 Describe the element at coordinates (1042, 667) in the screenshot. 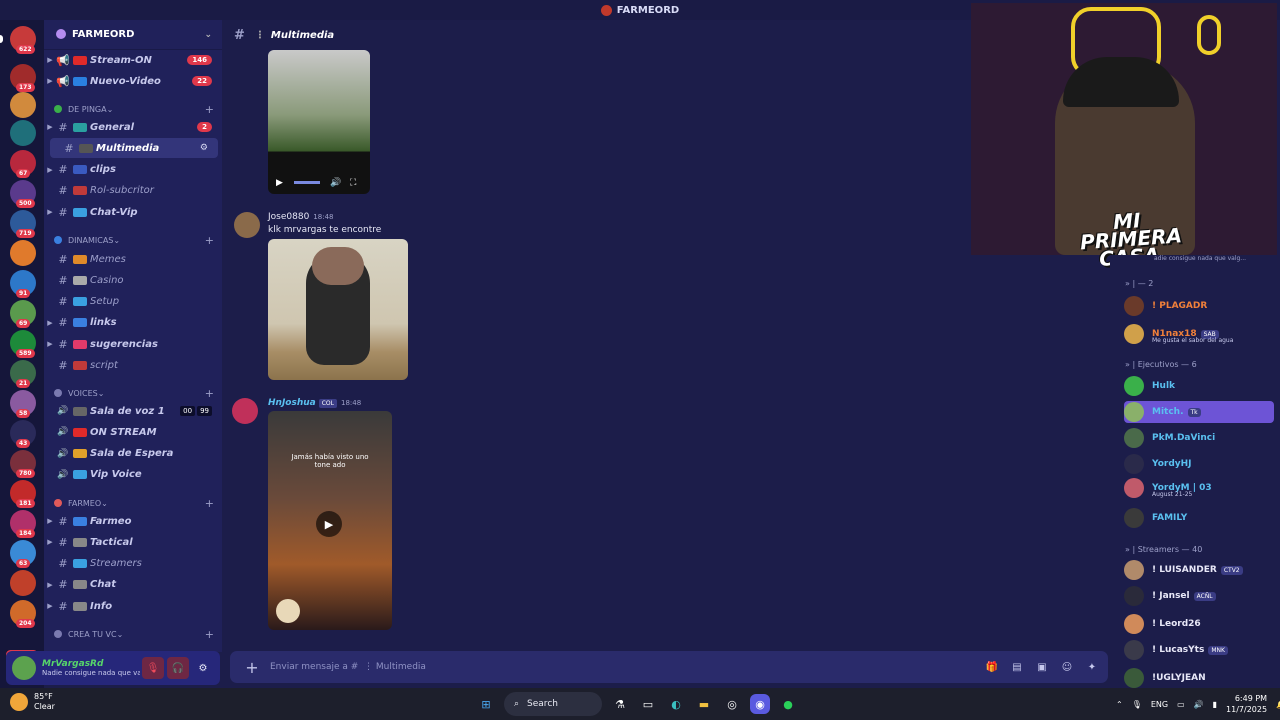

I see `sticker-icon: ▣` at that location.